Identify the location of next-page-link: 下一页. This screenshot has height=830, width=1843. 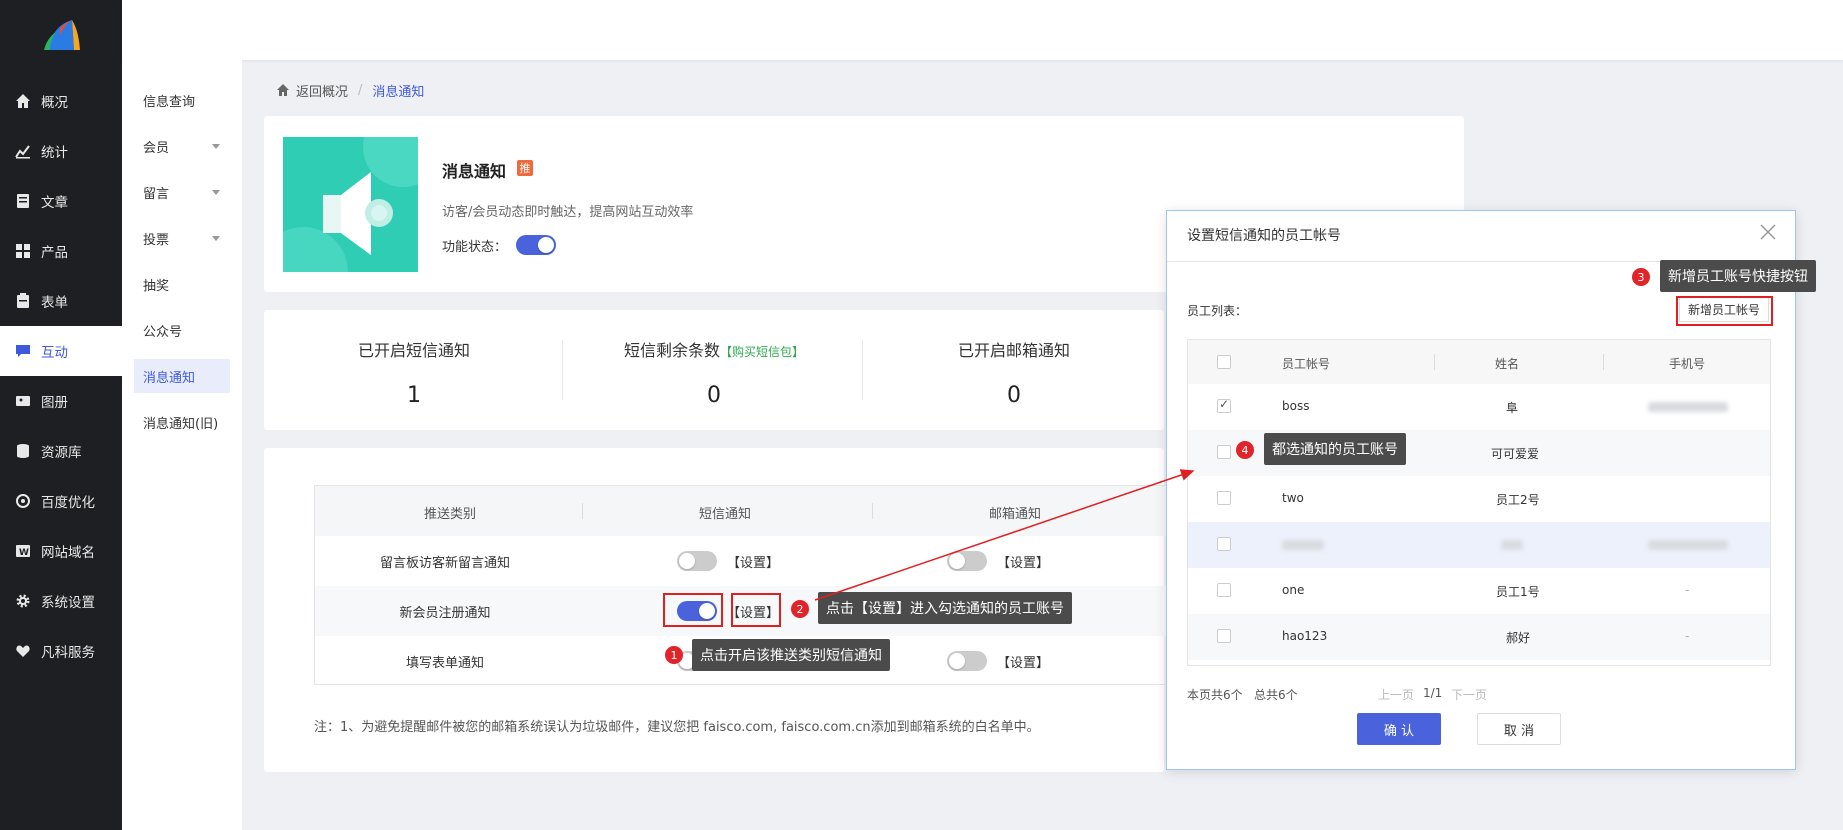
(1469, 694).